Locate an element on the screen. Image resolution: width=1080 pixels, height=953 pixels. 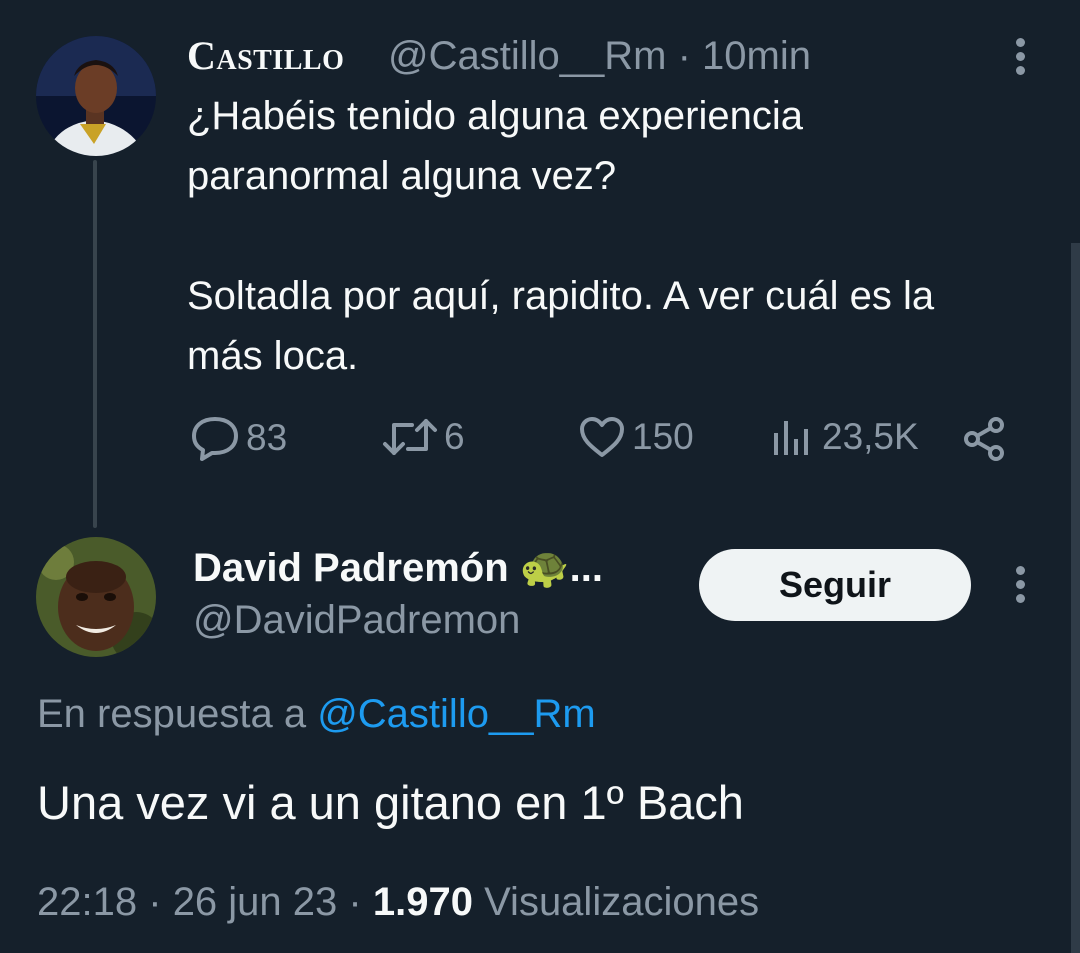
retweet-count: 6 is located at coordinates (454, 436).